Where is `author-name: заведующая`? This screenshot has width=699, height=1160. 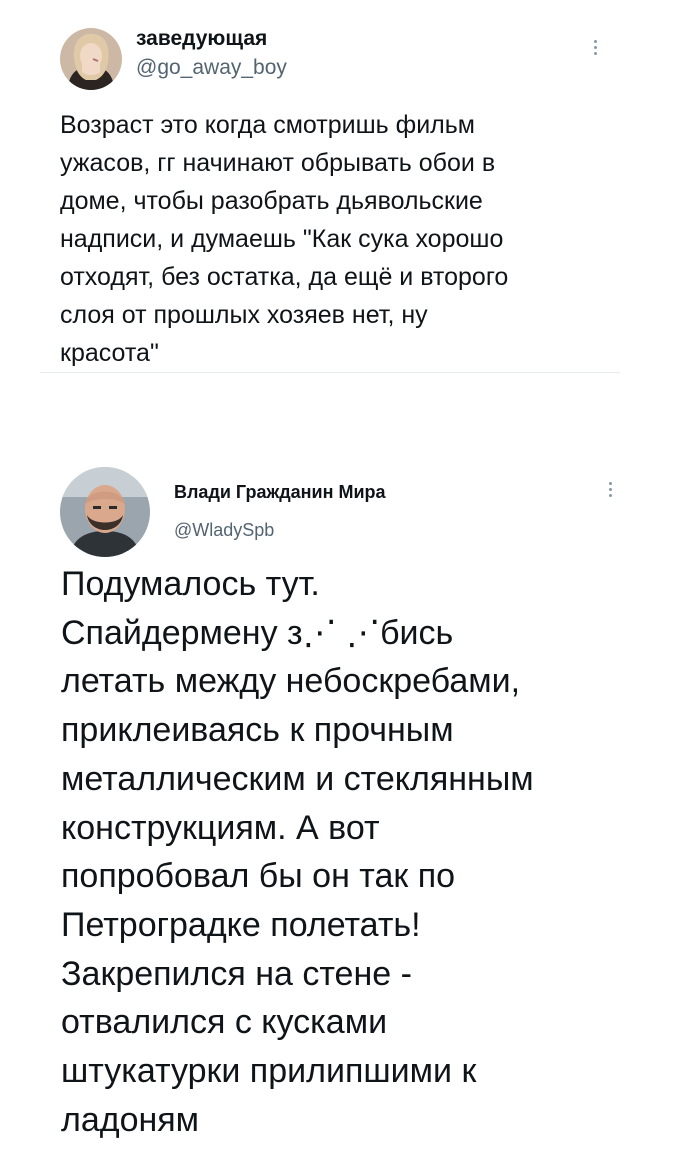 author-name: заведующая is located at coordinates (201, 39).